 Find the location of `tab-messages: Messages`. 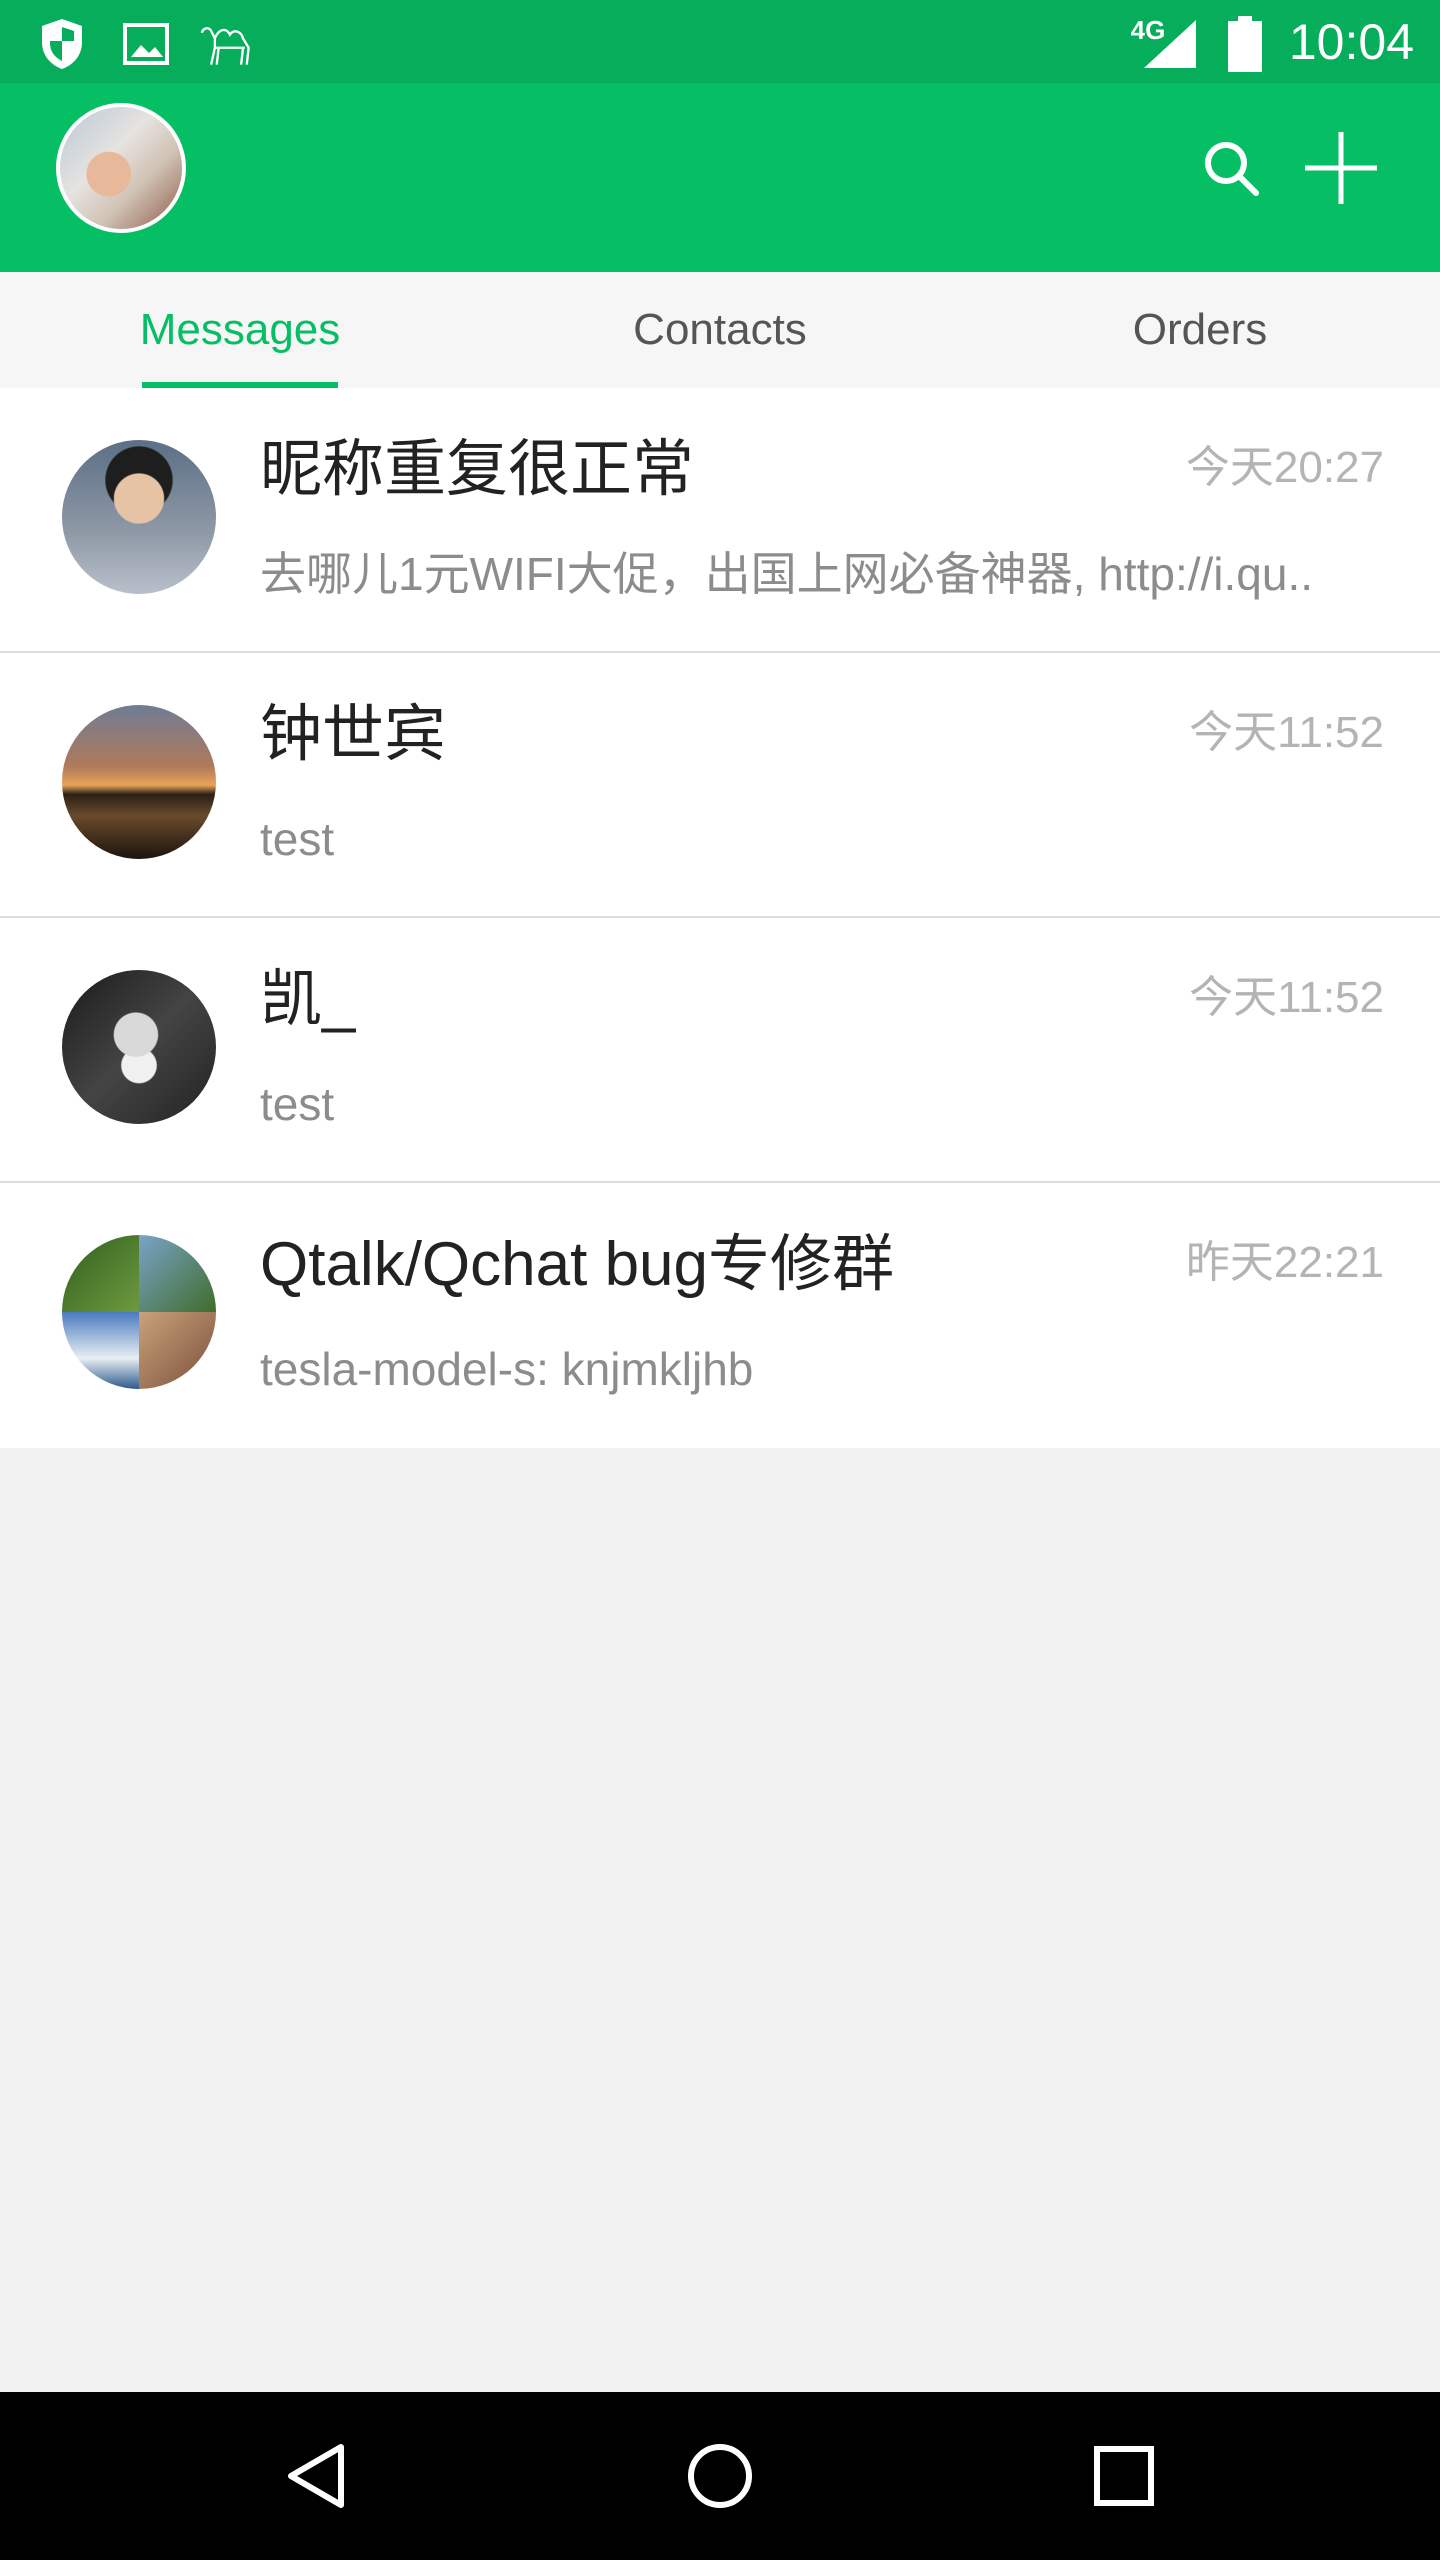

tab-messages: Messages is located at coordinates (240, 330).